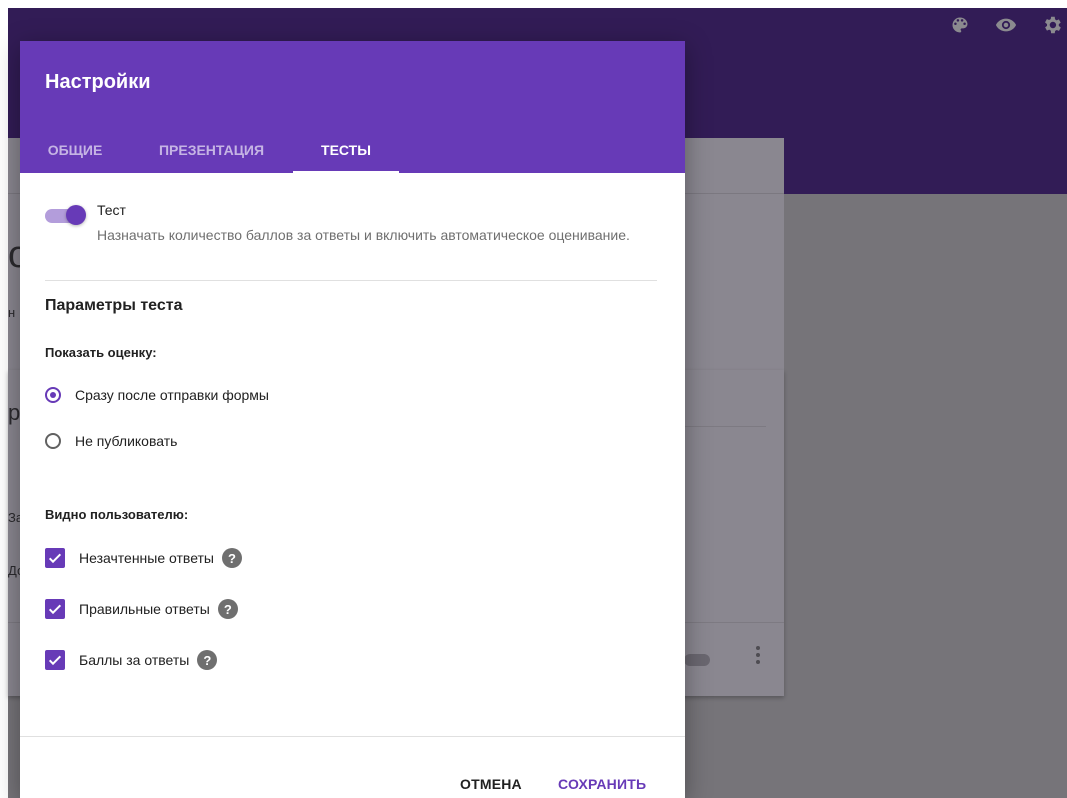  Describe the element at coordinates (114, 305) in the screenshot. I see `quiz-settings-title: Параметры теста` at that location.